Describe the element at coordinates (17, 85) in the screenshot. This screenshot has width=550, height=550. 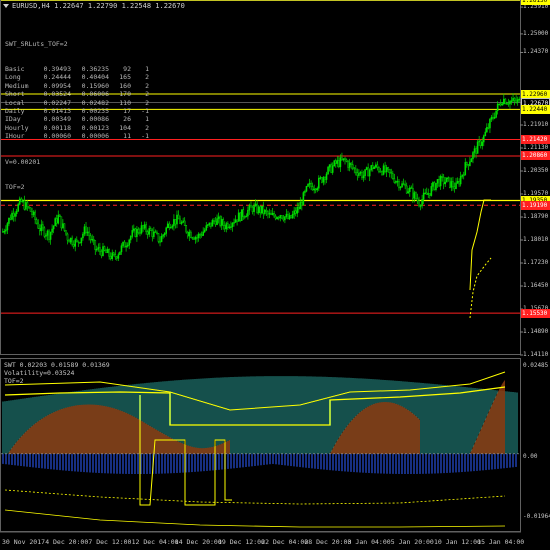
I see `info-cell: Medium` at that location.